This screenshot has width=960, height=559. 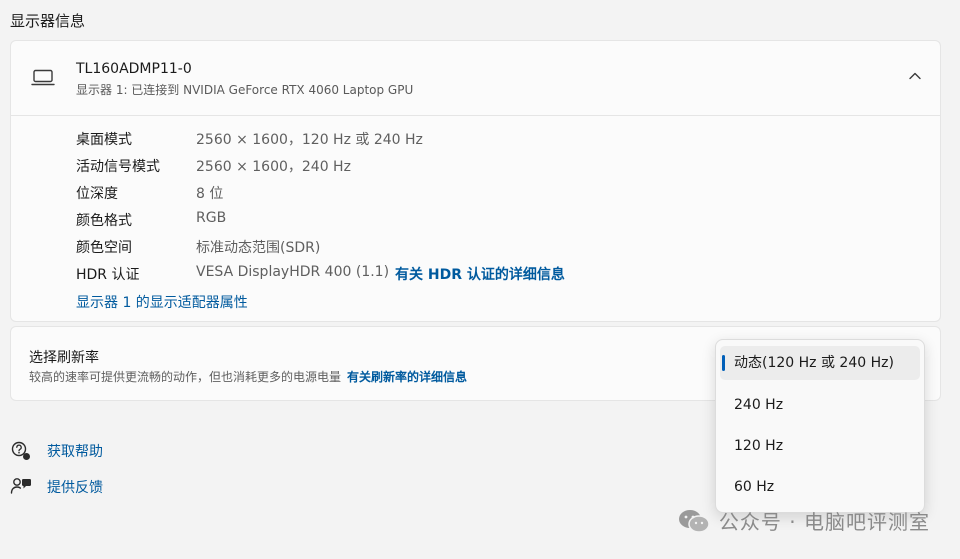 I want to click on watermark: 公众号 · 电脑吧评测室, so click(x=803, y=520).